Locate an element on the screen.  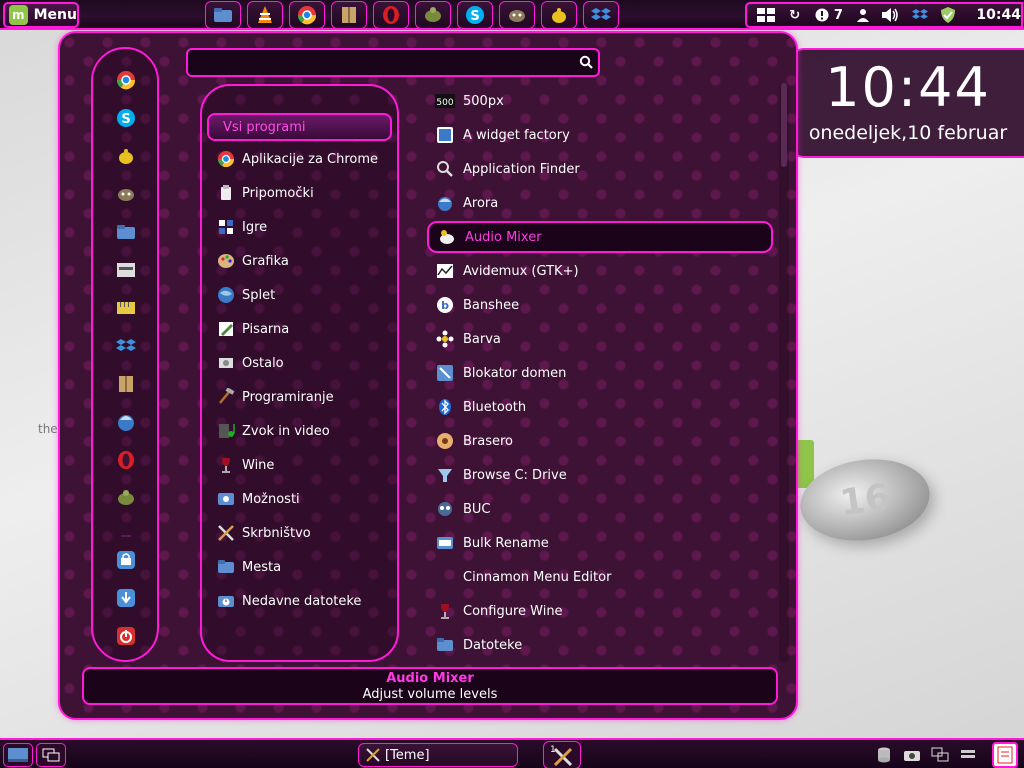
fav-files is located at coordinates (126, 232).